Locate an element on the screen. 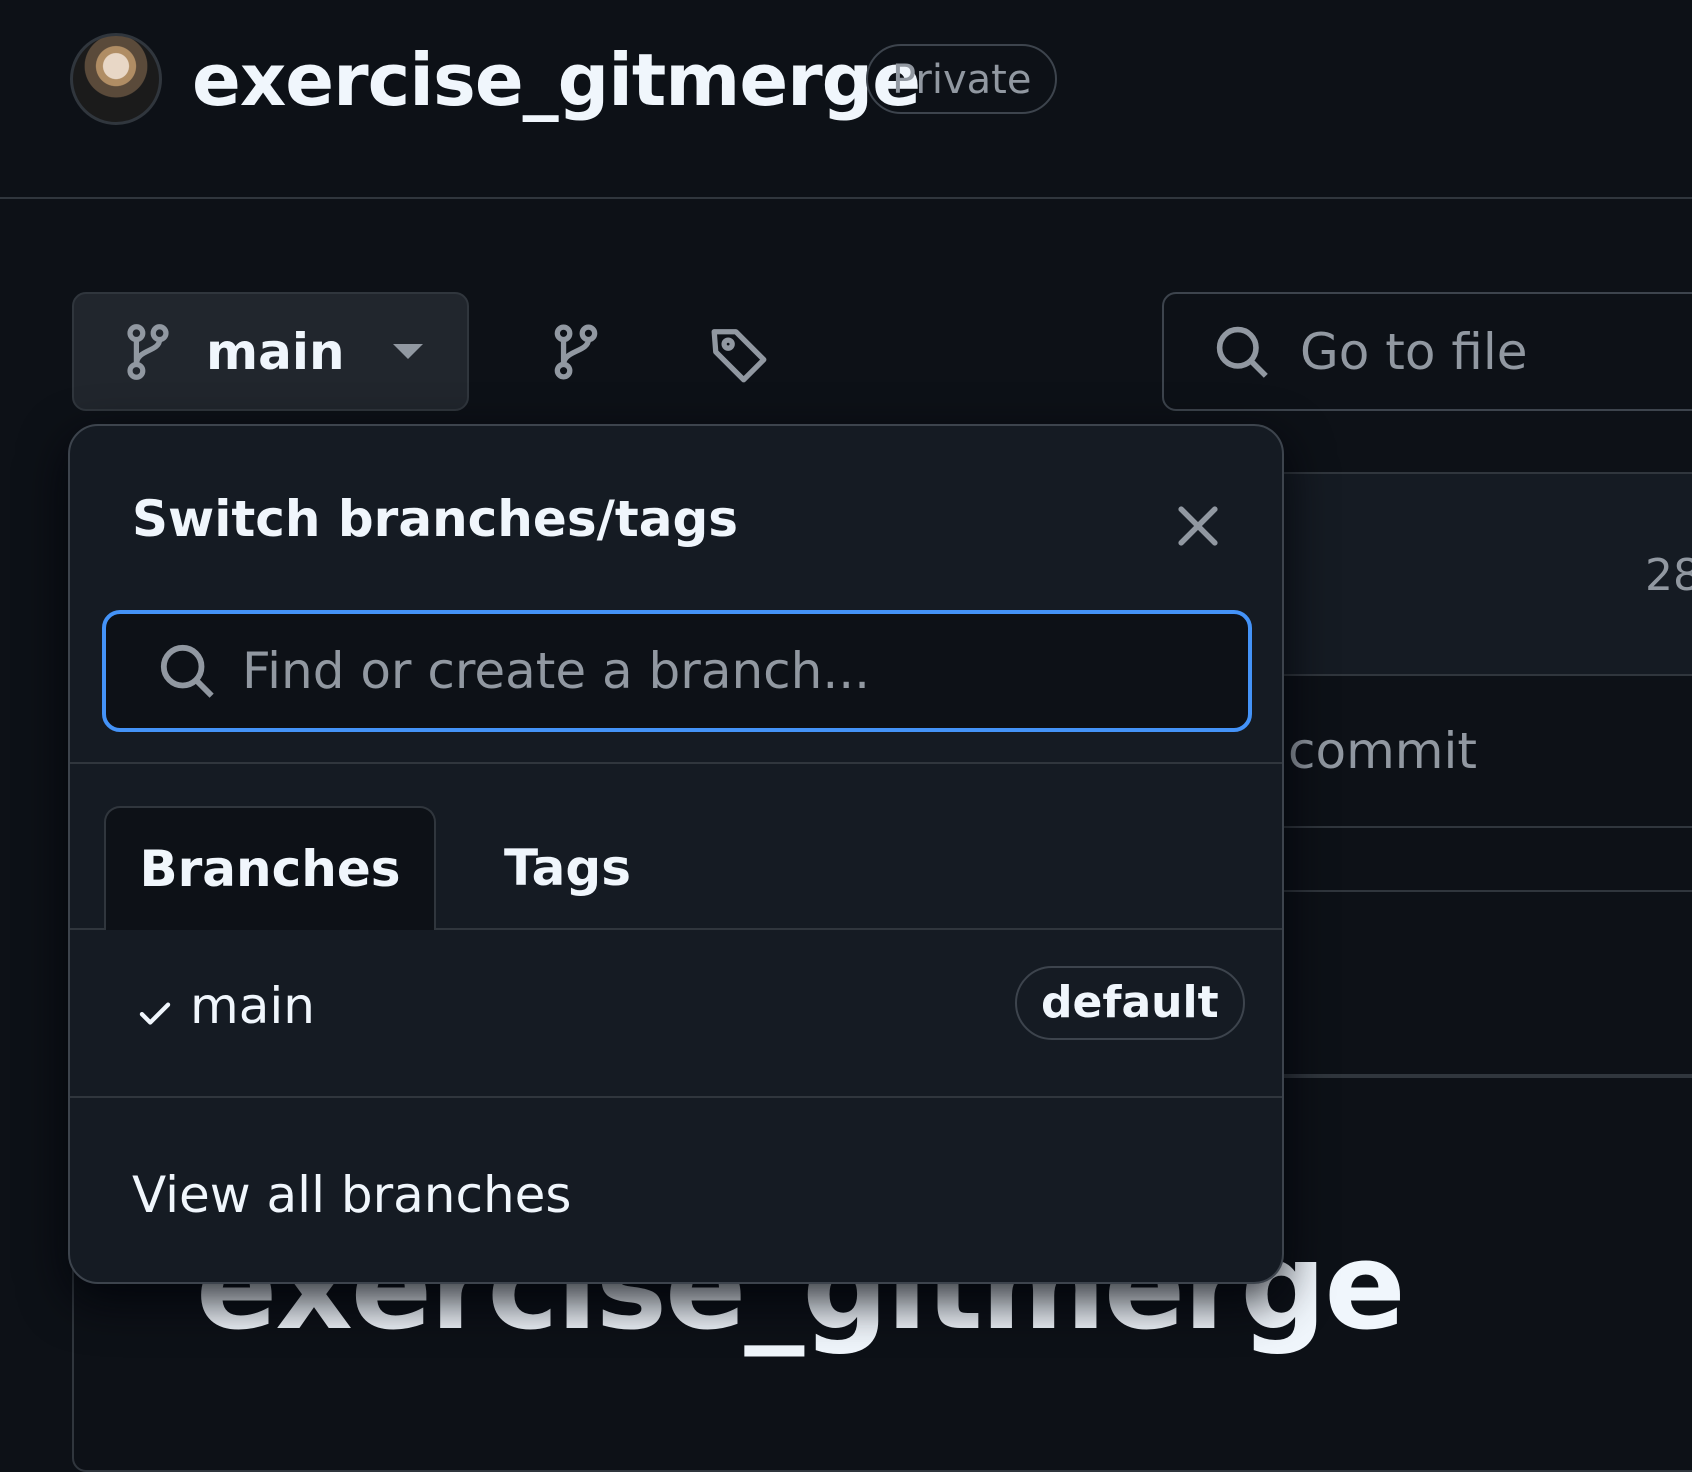 The height and width of the screenshot is (1472, 1692). check-icon is located at coordinates (155, 1013).